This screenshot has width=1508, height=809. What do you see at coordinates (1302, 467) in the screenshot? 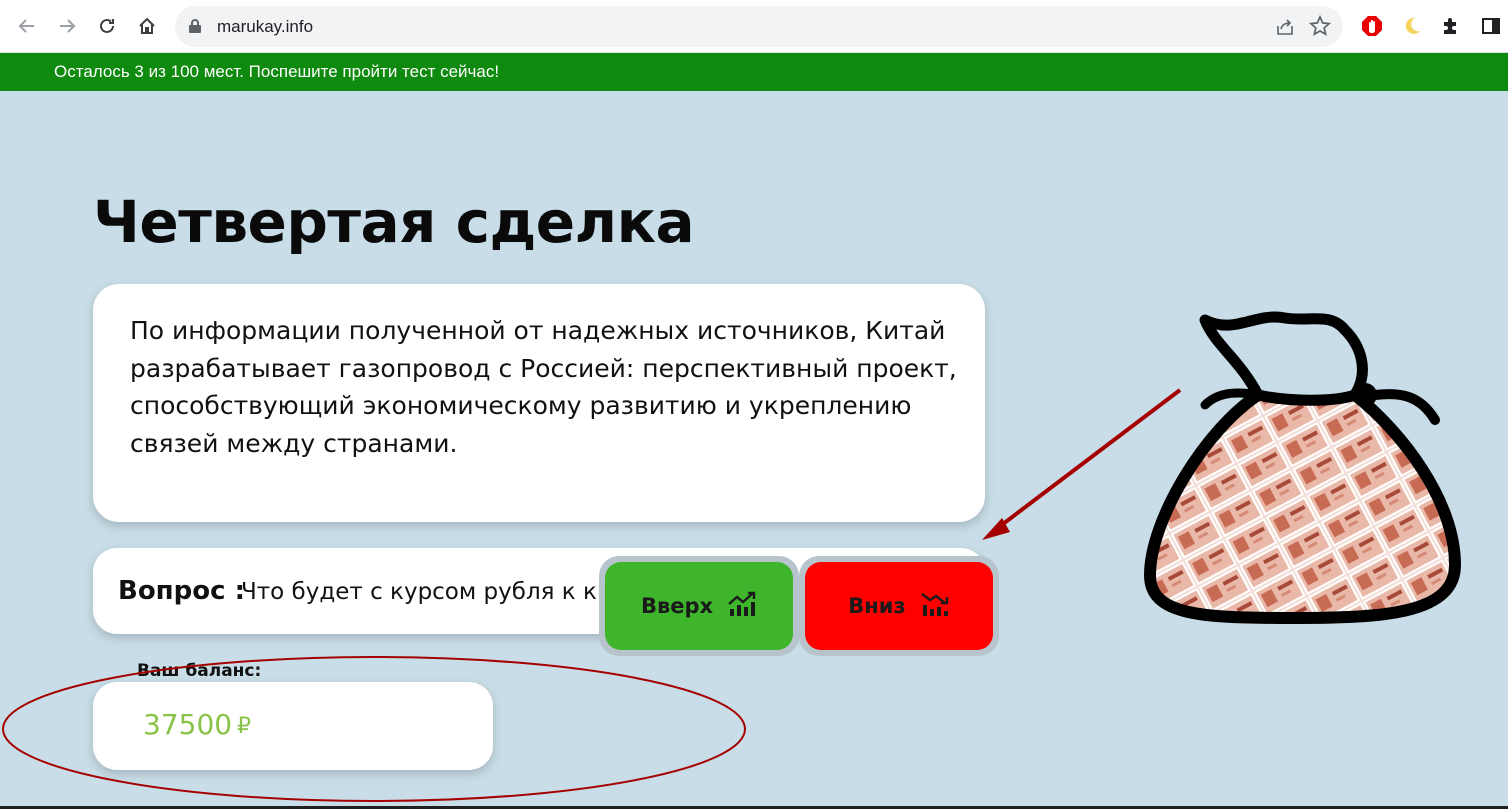
I see `money-bag-illustration` at bounding box center [1302, 467].